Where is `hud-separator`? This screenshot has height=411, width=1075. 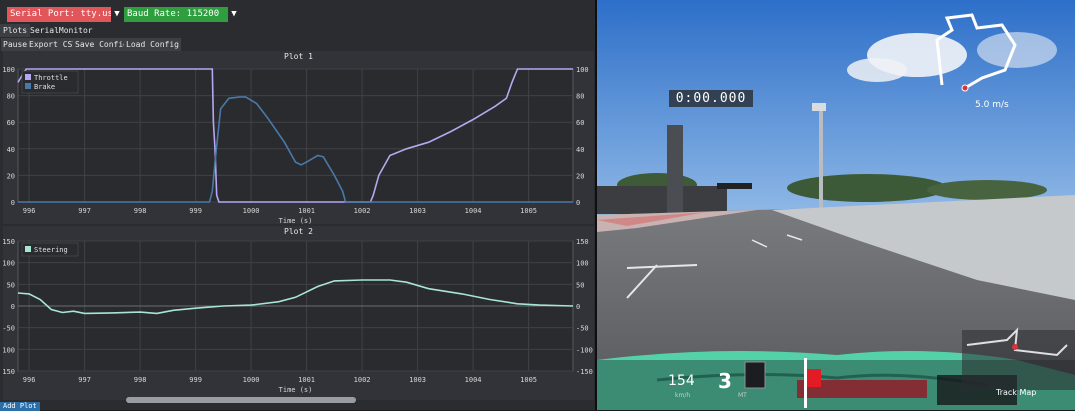
hud-separator is located at coordinates (805, 383).